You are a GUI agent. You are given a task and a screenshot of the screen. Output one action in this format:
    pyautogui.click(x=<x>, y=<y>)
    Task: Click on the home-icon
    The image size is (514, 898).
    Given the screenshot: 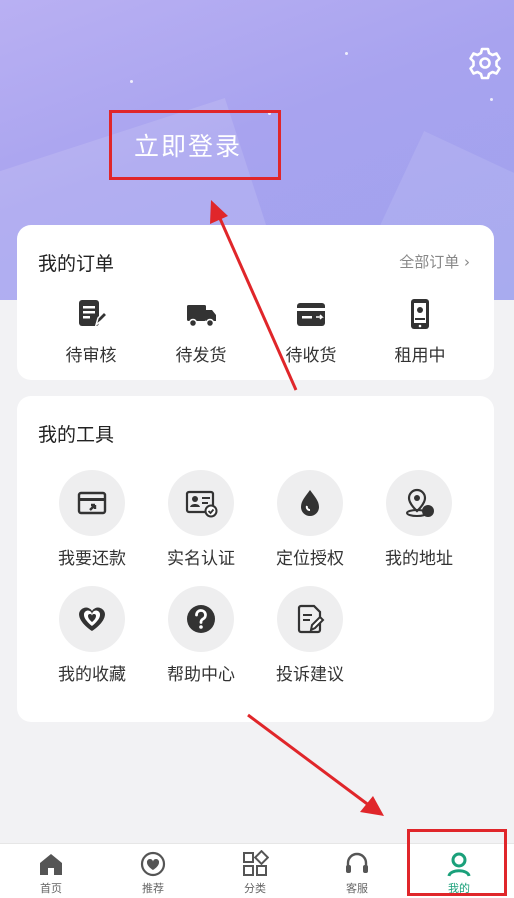 What is the action you would take?
    pyautogui.click(x=51, y=864)
    